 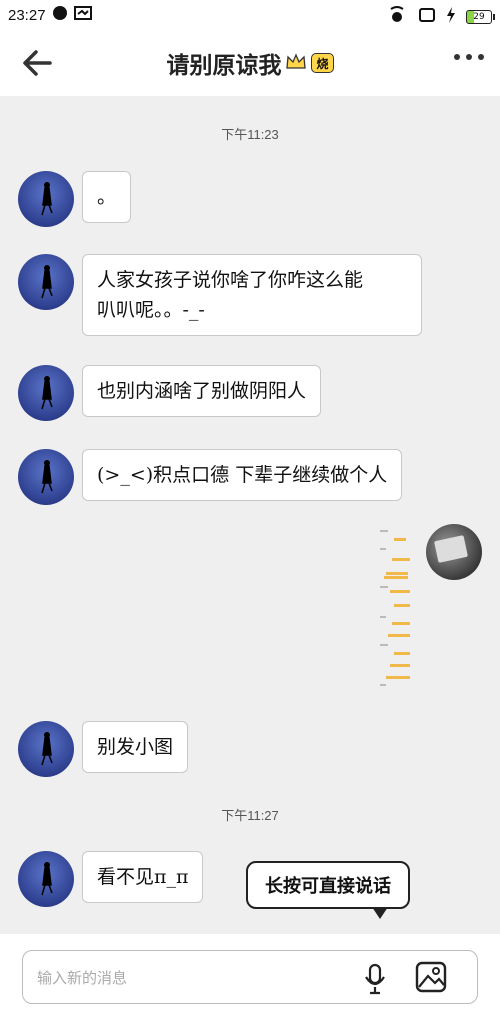 I want to click on input-bar: 输入新的消息, so click(x=250, y=977).